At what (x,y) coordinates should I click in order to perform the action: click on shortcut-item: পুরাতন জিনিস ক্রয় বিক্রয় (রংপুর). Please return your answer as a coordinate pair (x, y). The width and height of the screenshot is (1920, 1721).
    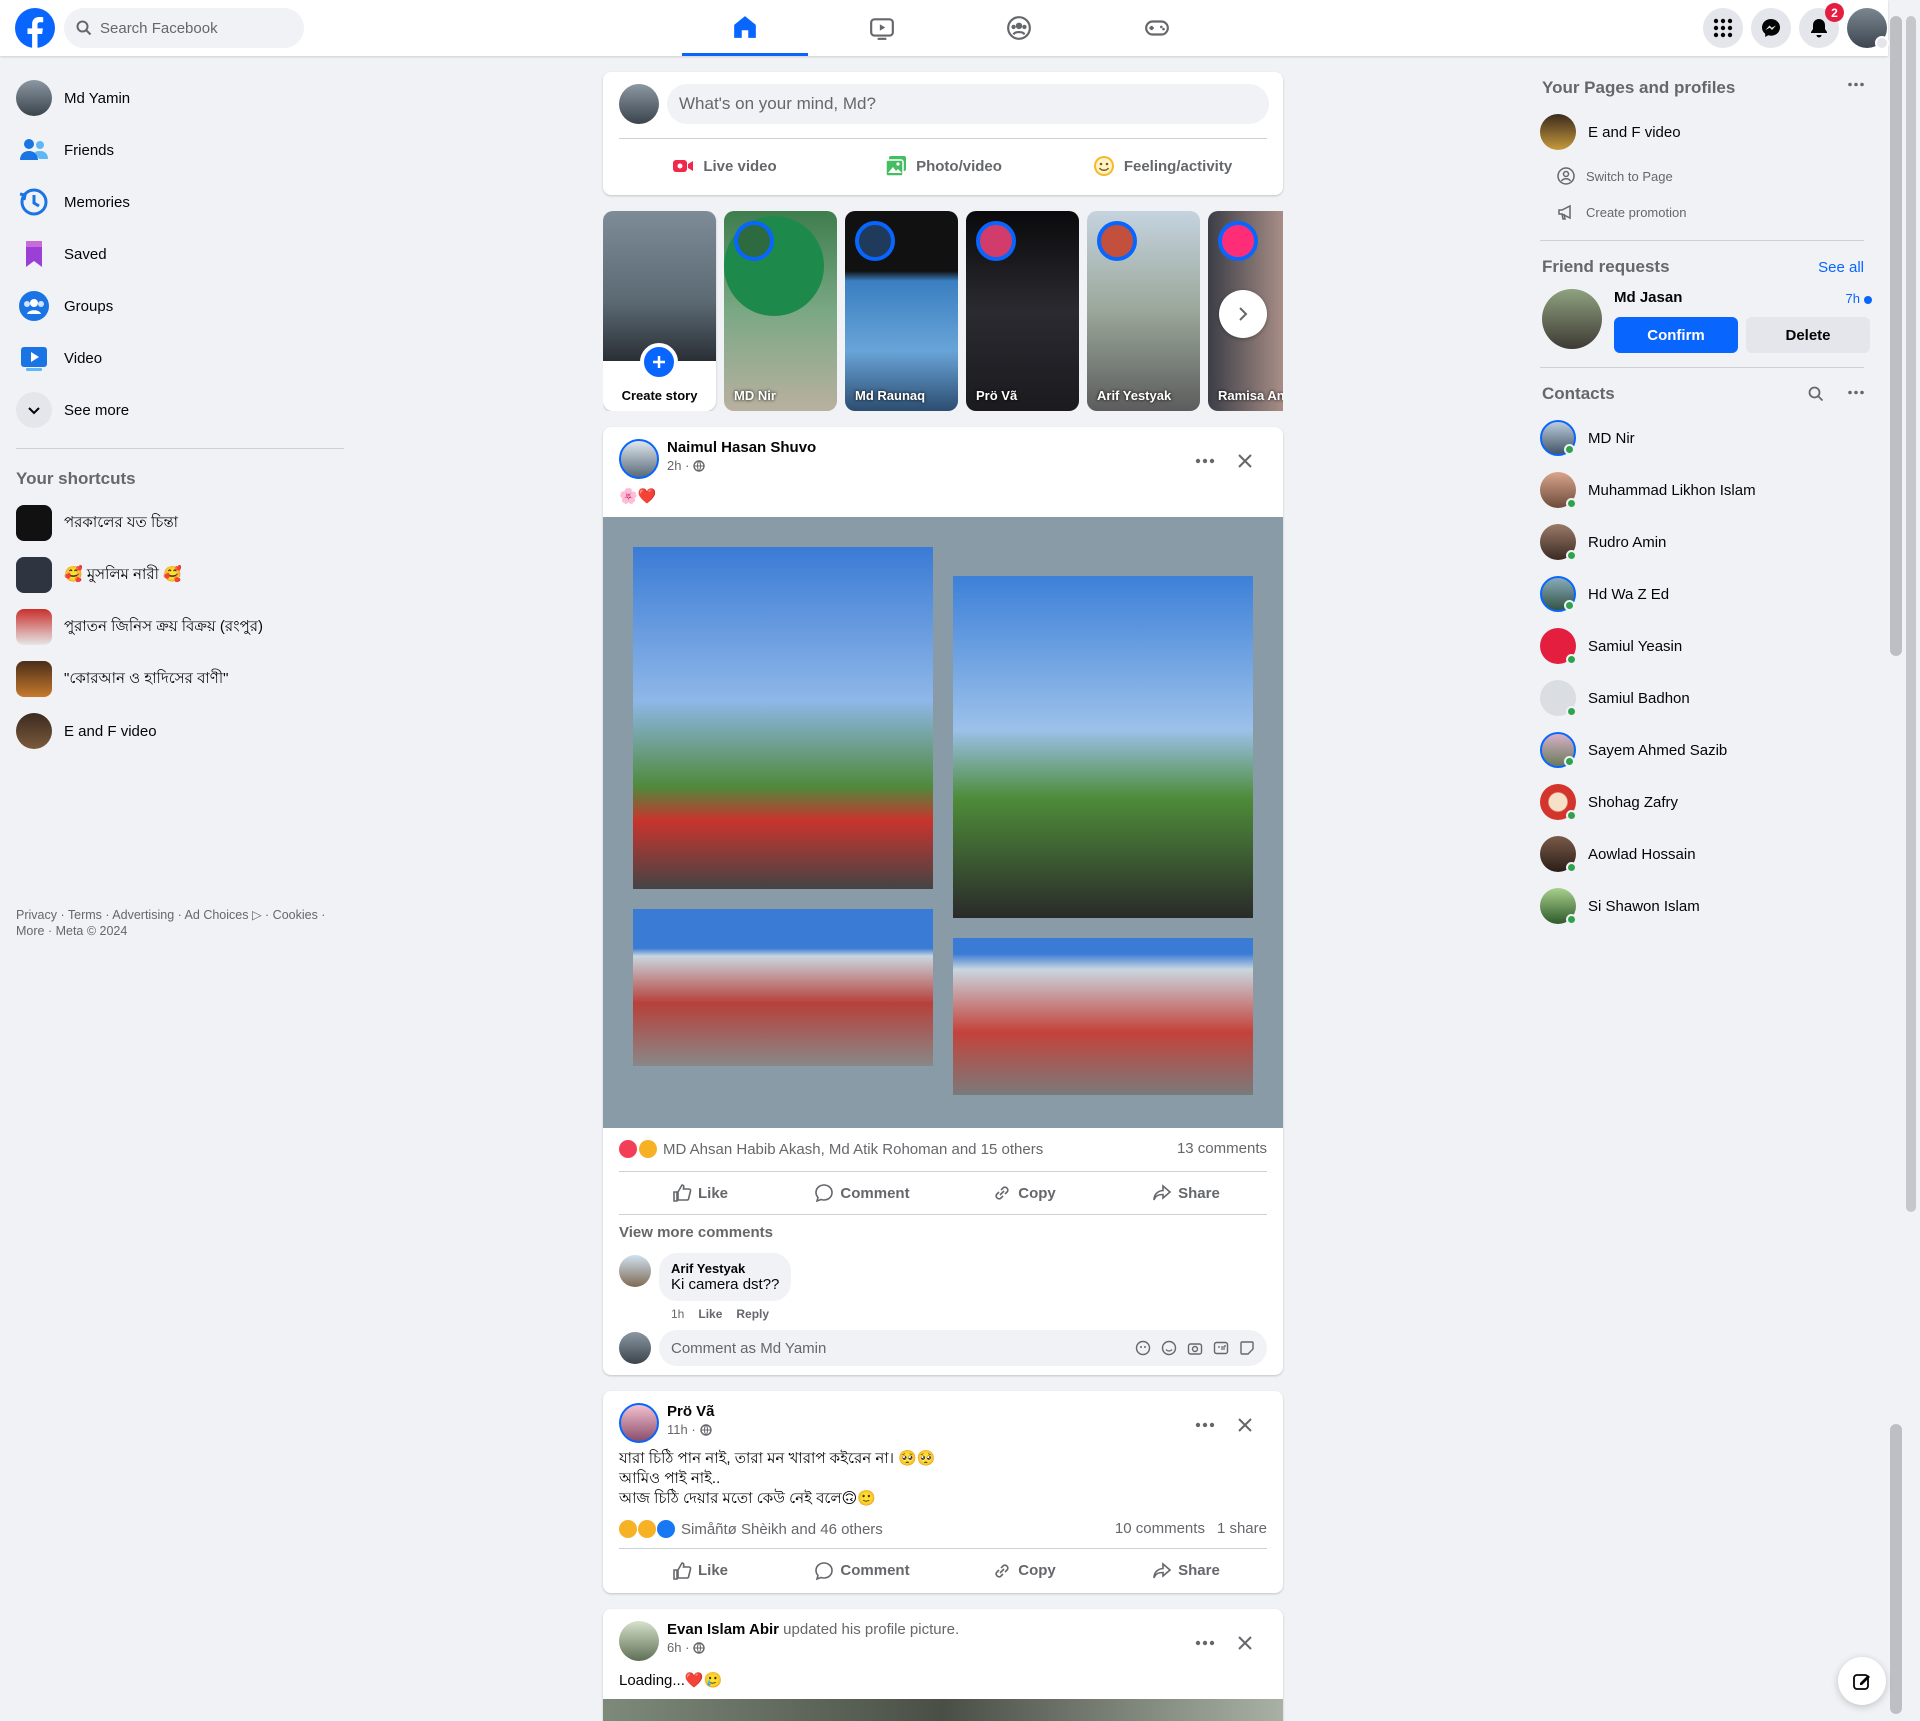
    Looking at the image, I should click on (178, 627).